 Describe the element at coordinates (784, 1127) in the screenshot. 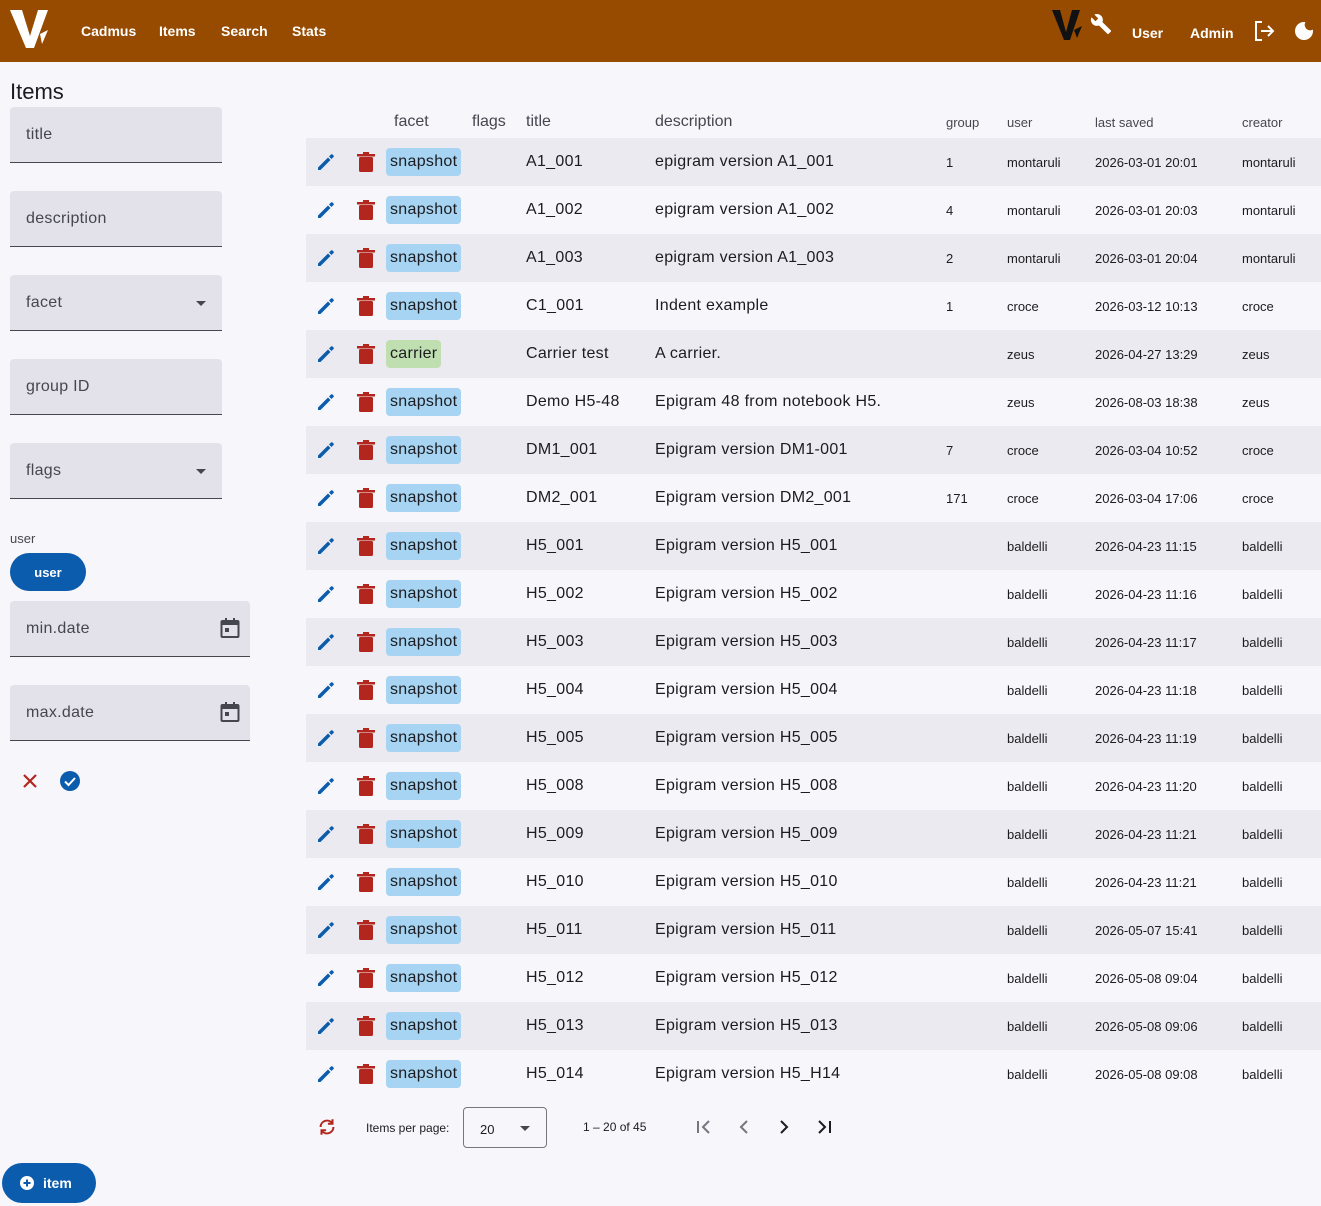

I see `next-page-icon` at that location.